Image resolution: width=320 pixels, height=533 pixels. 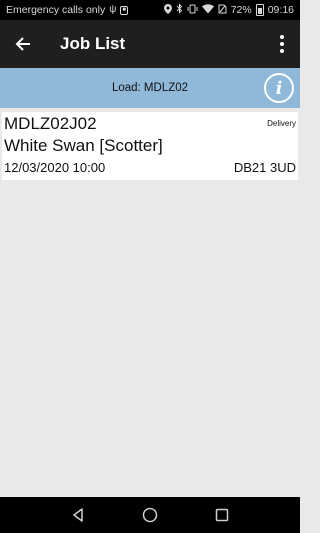 I want to click on battery-icon, so click(x=259, y=10).